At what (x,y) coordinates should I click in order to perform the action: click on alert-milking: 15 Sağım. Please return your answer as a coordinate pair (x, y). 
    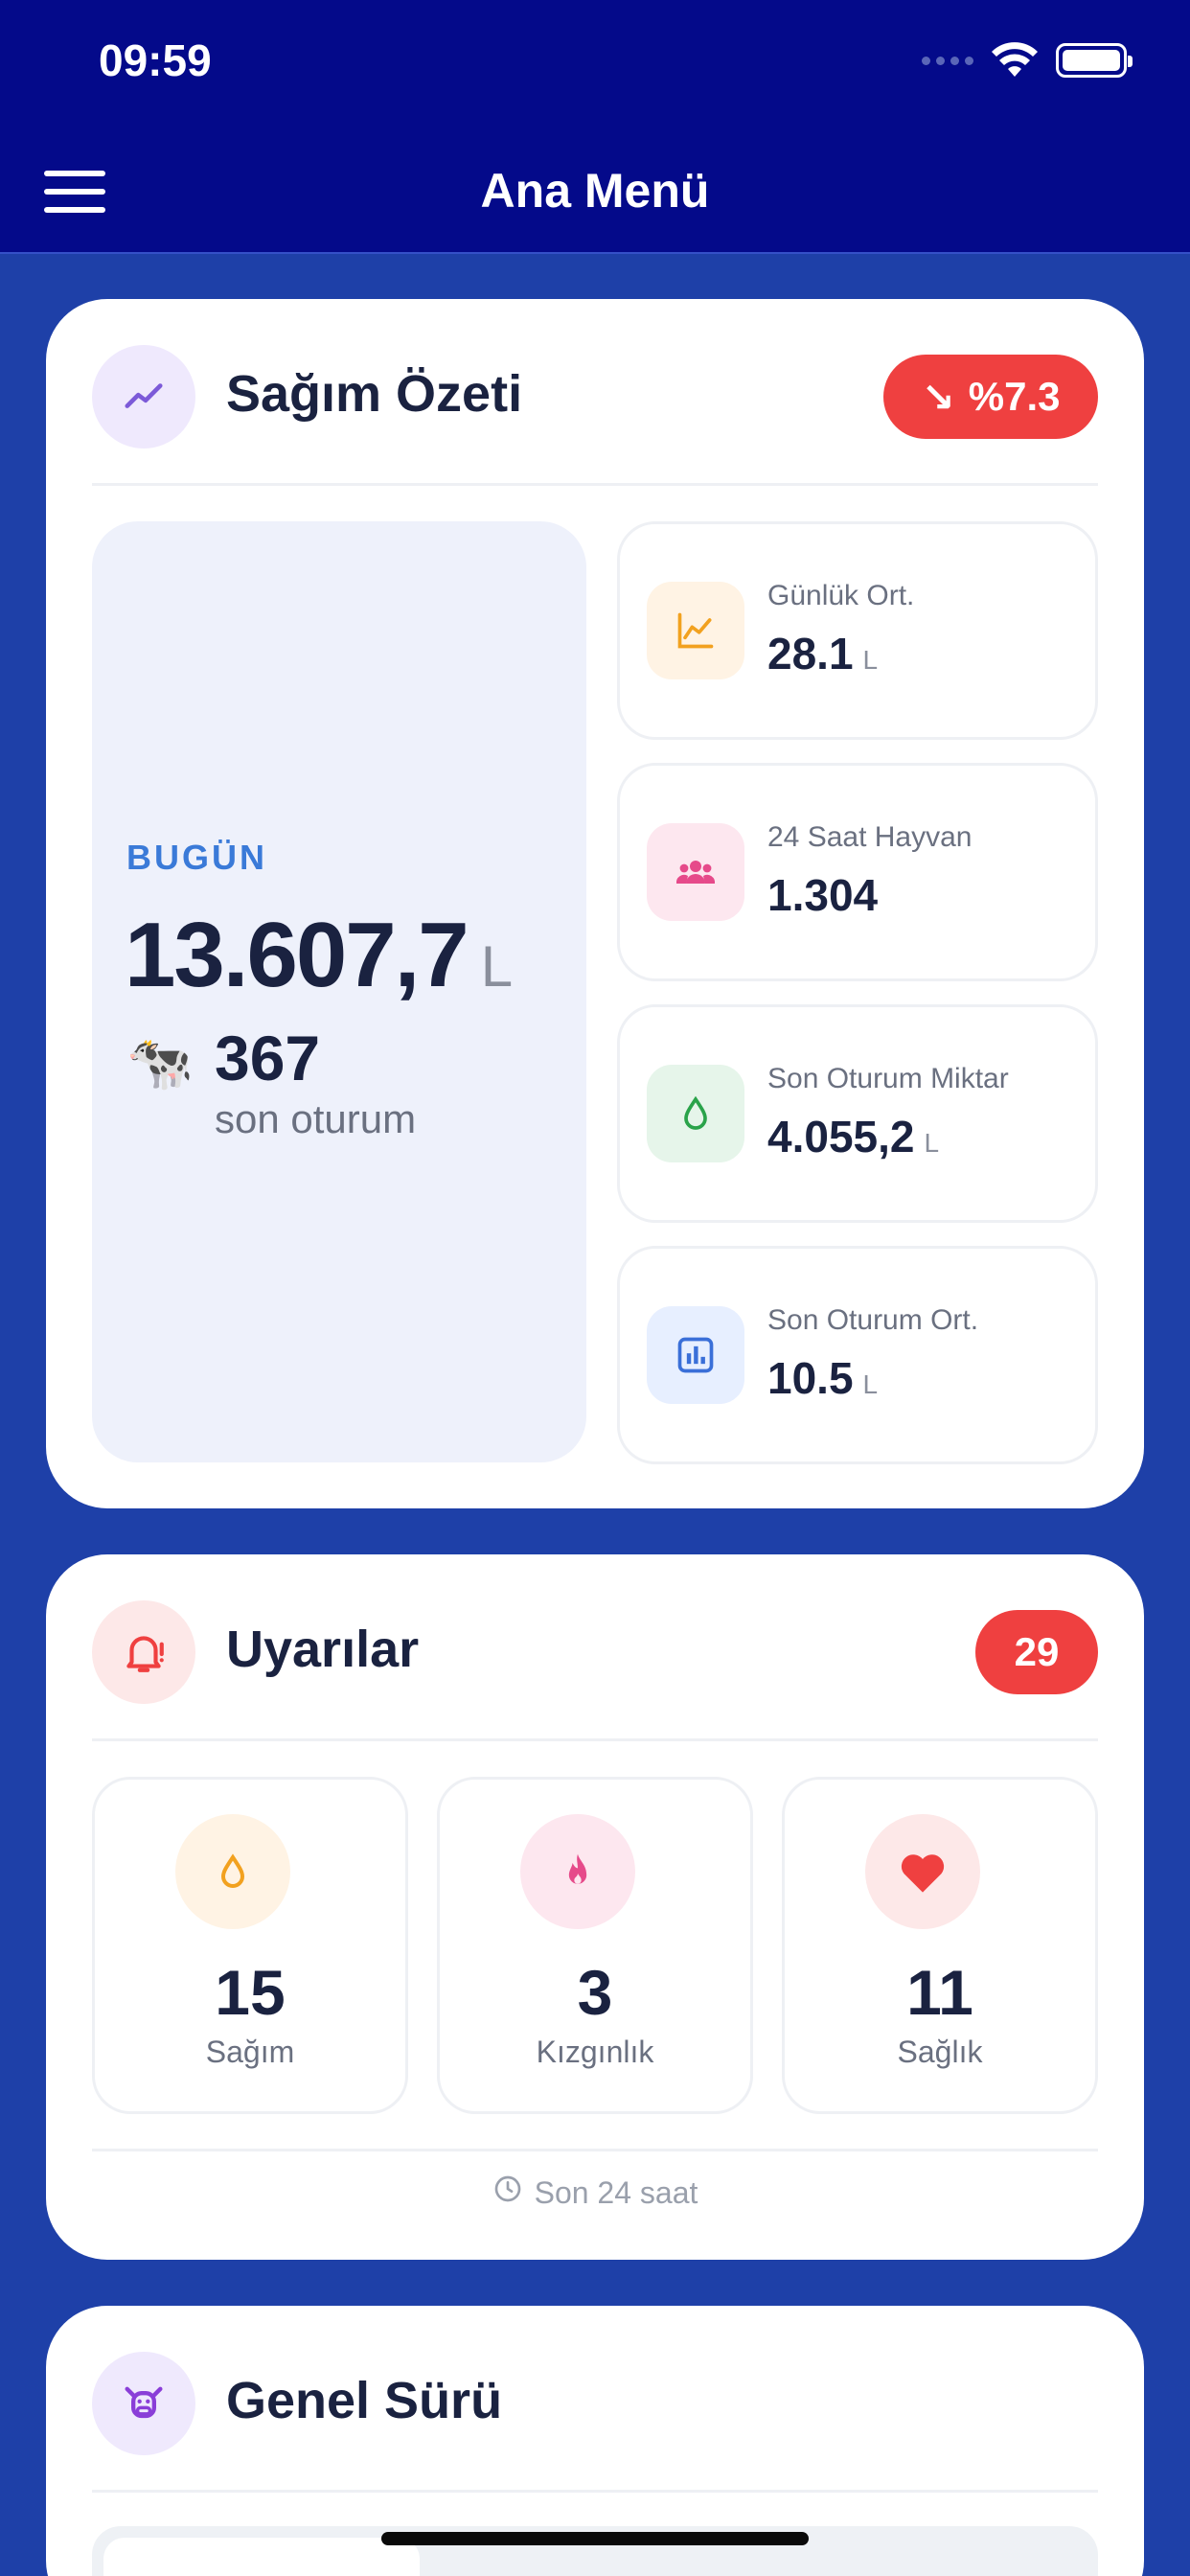
    Looking at the image, I should click on (250, 1945).